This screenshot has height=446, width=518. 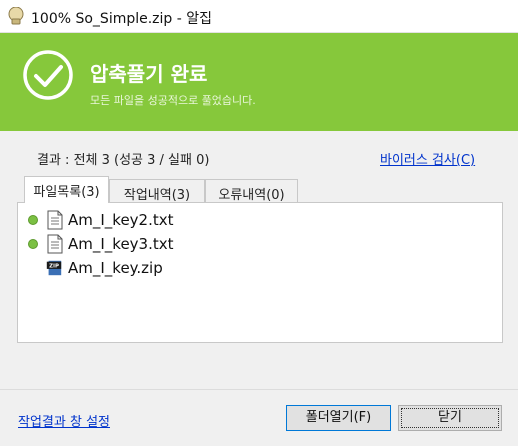 I want to click on alzip-app-icon, so click(x=16, y=16).